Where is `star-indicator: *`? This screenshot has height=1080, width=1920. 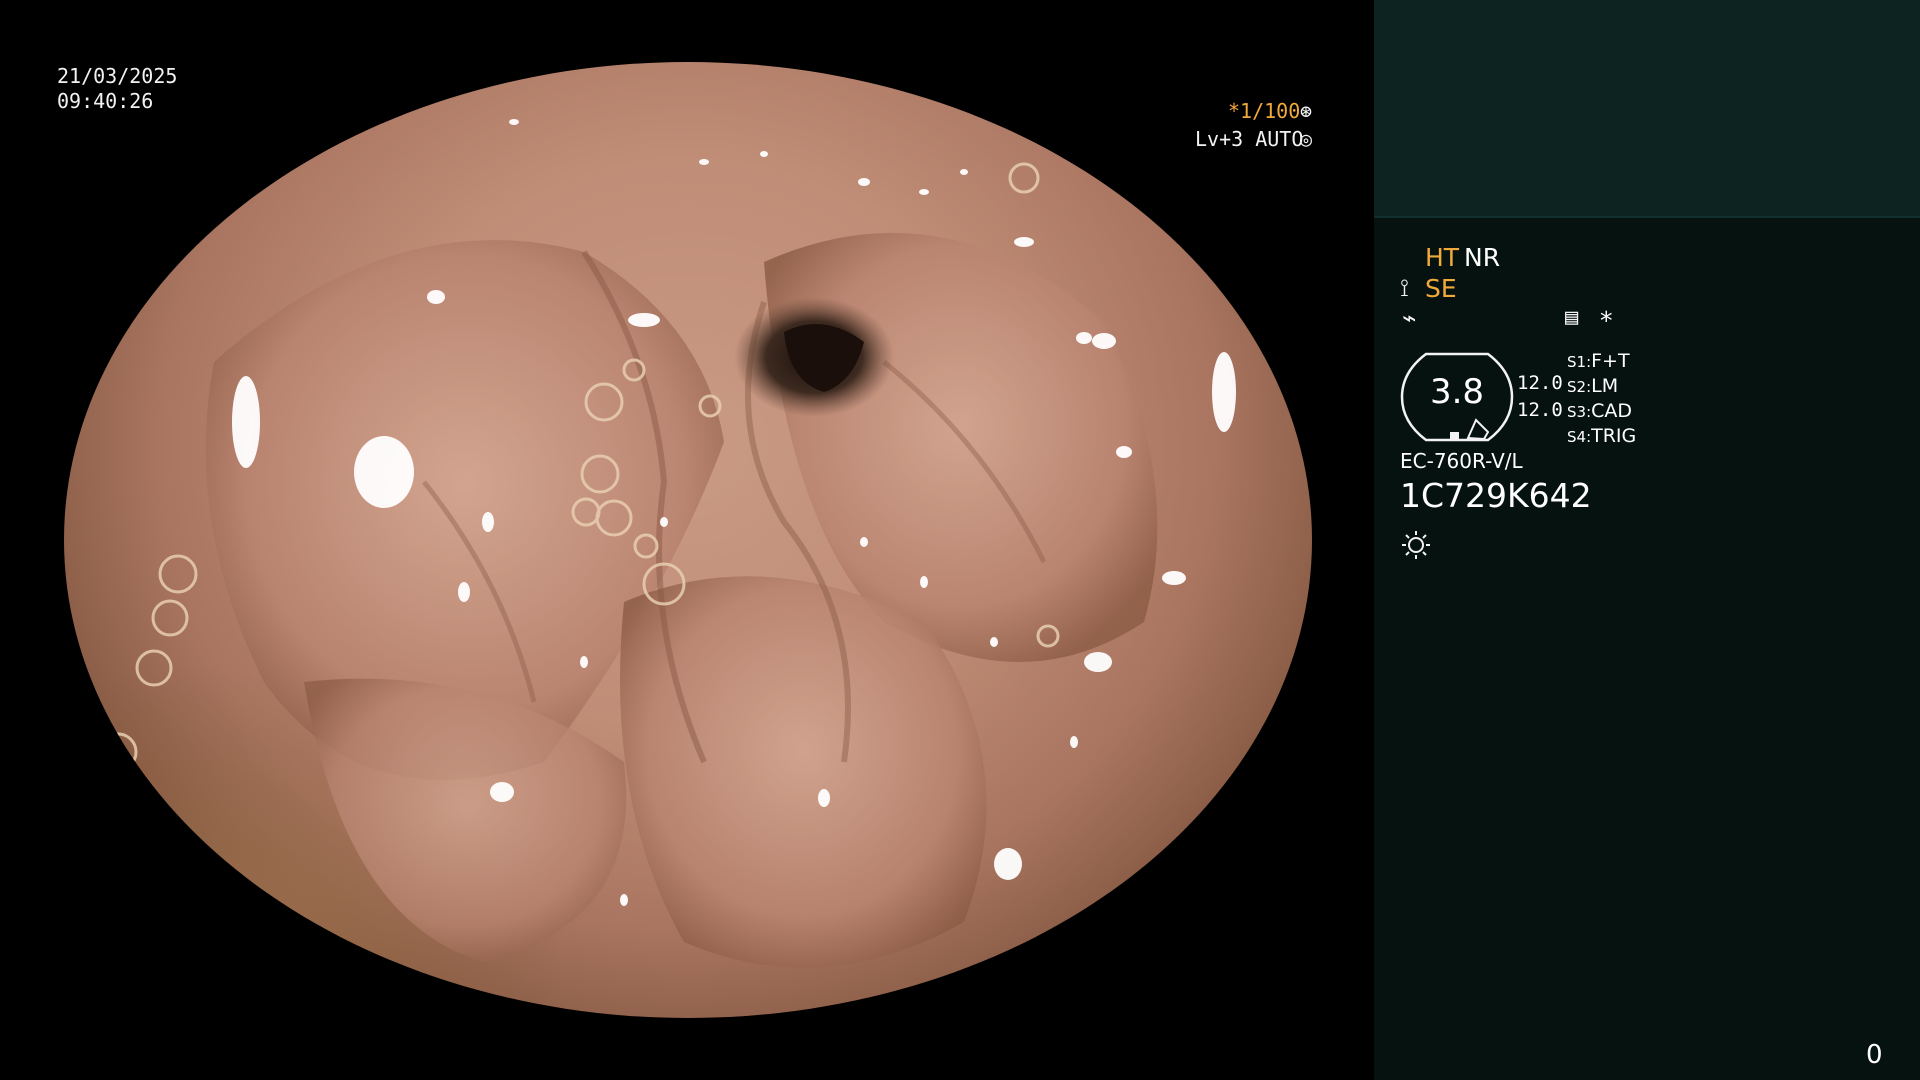 star-indicator: * is located at coordinates (1606, 320).